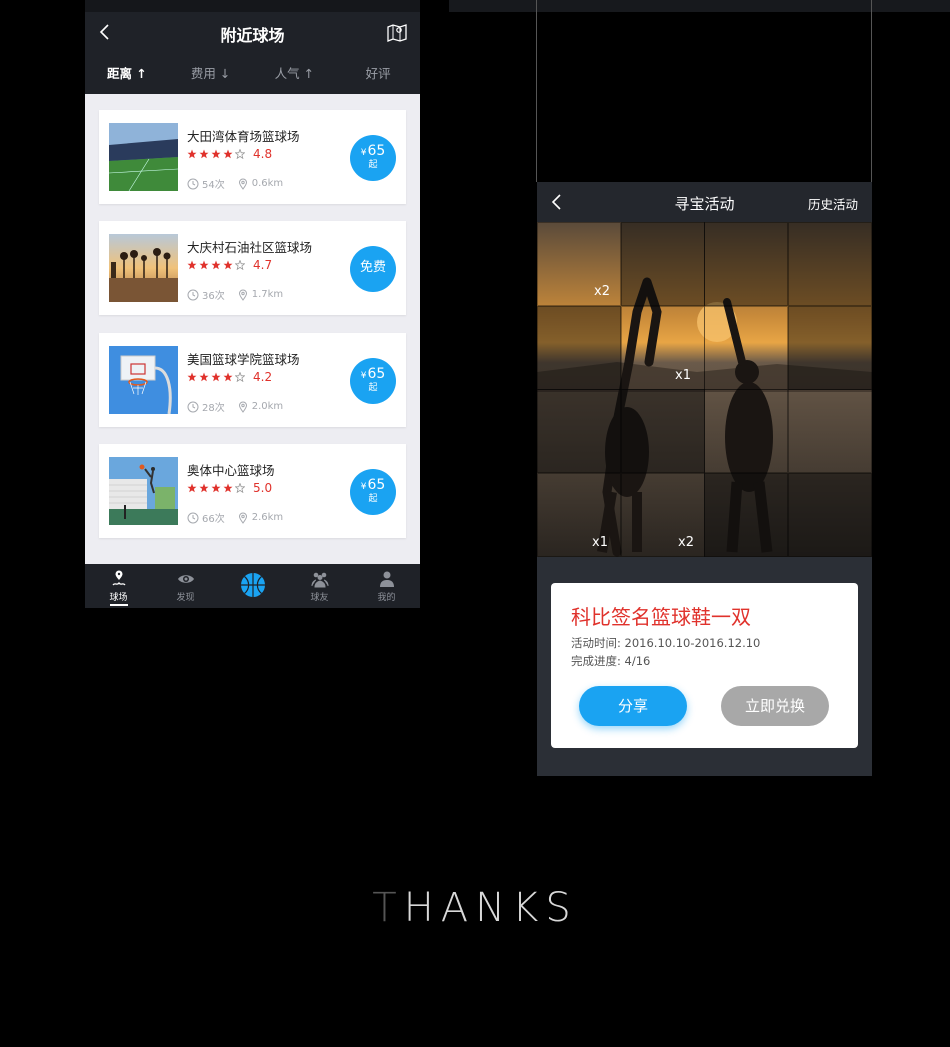 The height and width of the screenshot is (1047, 950). Describe the element at coordinates (596, 643) in the screenshot. I see `activity-time-label: 活动时间:` at that location.